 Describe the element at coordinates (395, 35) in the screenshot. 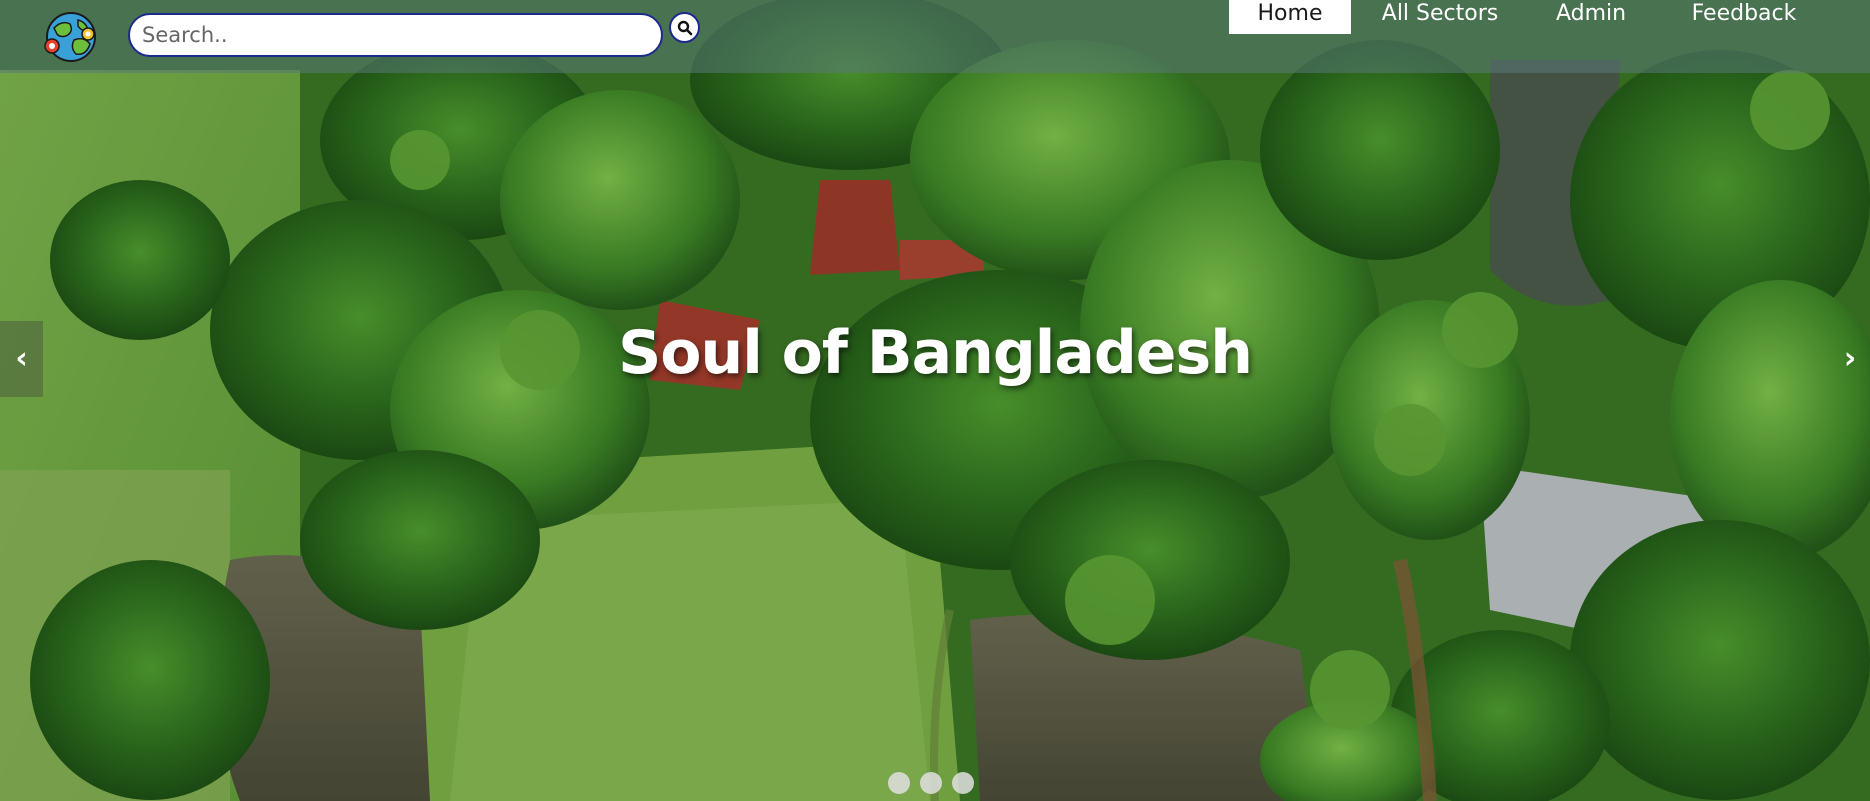

I see `search-input` at that location.